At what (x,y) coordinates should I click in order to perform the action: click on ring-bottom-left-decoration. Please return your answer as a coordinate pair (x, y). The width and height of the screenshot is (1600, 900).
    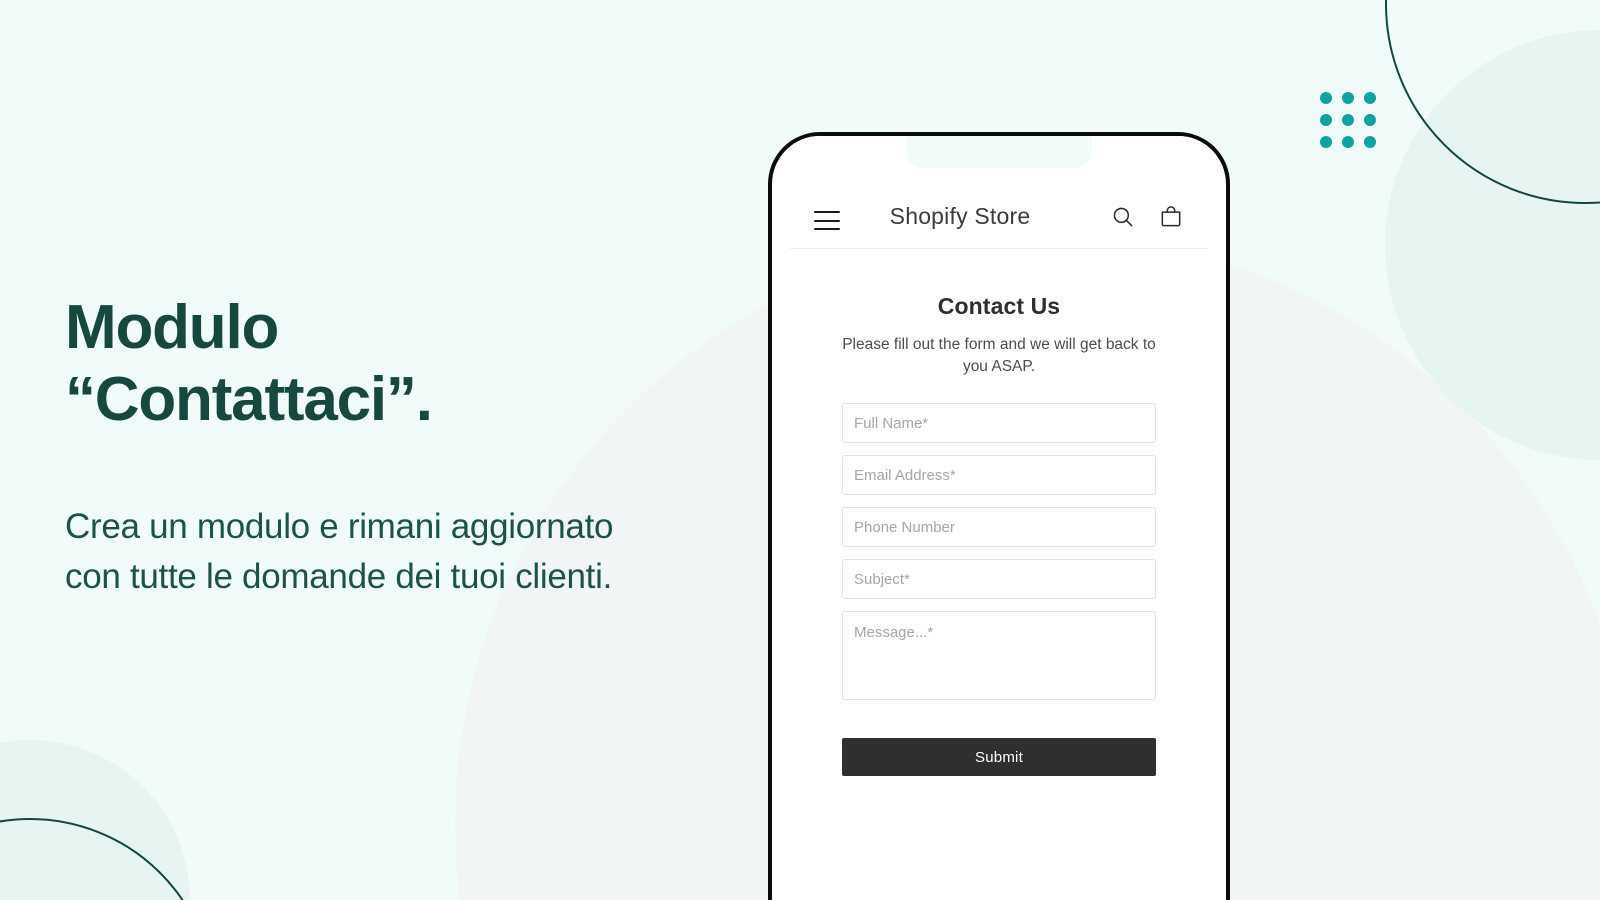
    Looking at the image, I should click on (107, 859).